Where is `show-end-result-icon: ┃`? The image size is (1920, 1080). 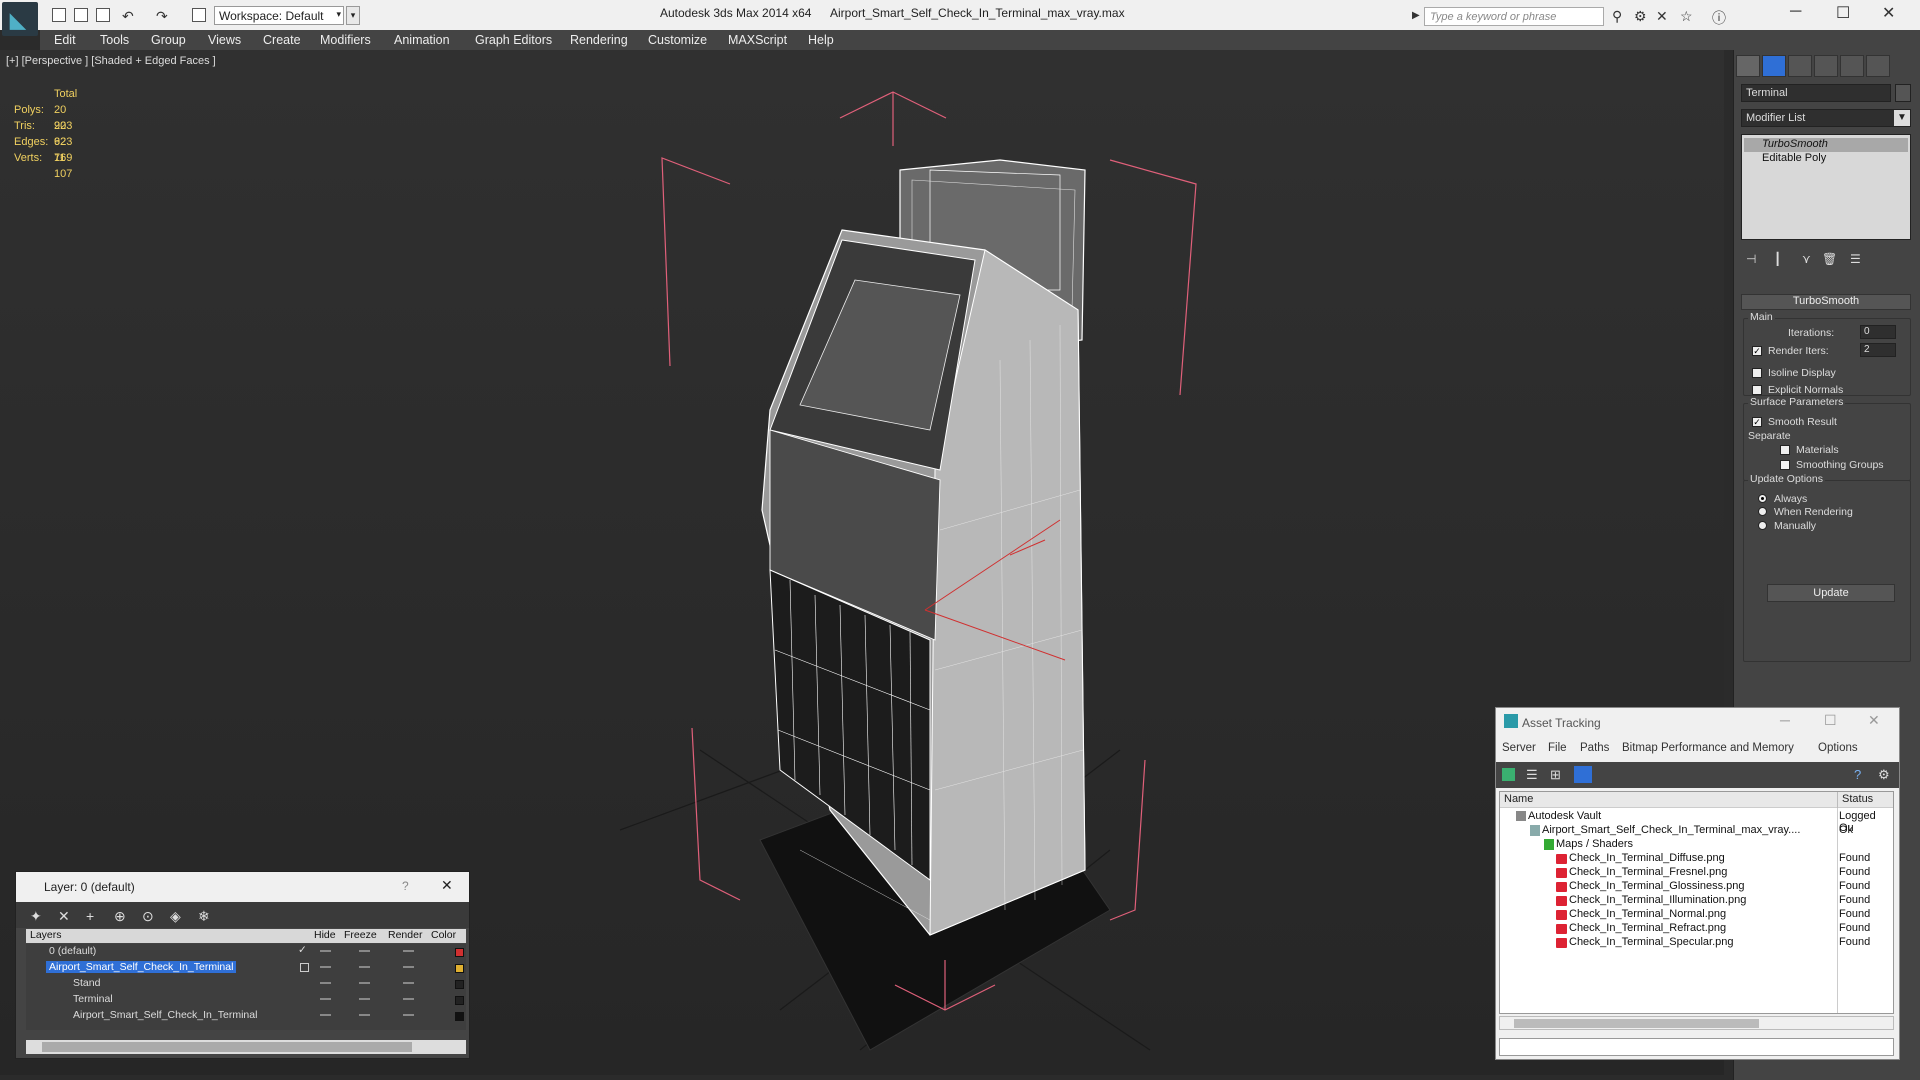
show-end-result-icon: ┃ is located at coordinates (1777, 259).